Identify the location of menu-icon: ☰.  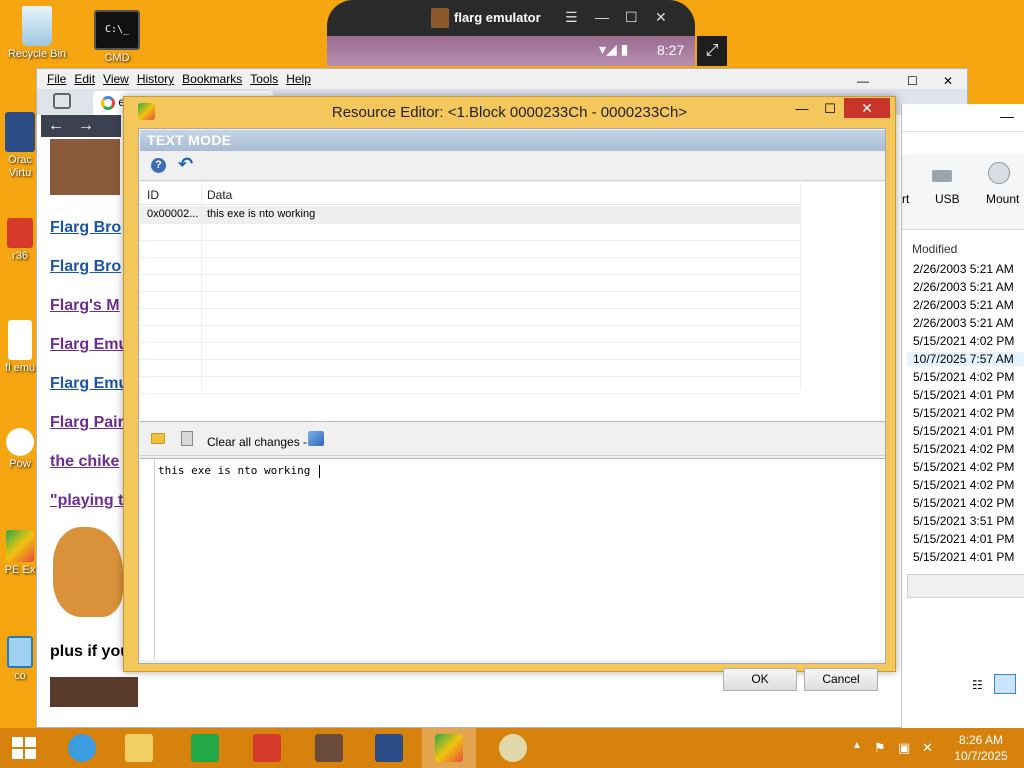
(571, 17).